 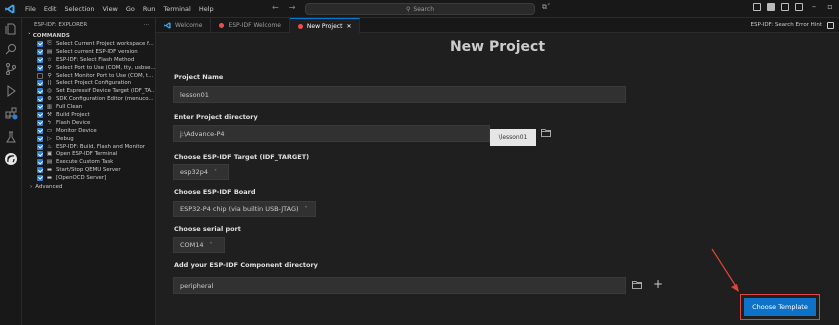 What do you see at coordinates (50, 9) in the screenshot?
I see `menu-item-edit: Edit` at bounding box center [50, 9].